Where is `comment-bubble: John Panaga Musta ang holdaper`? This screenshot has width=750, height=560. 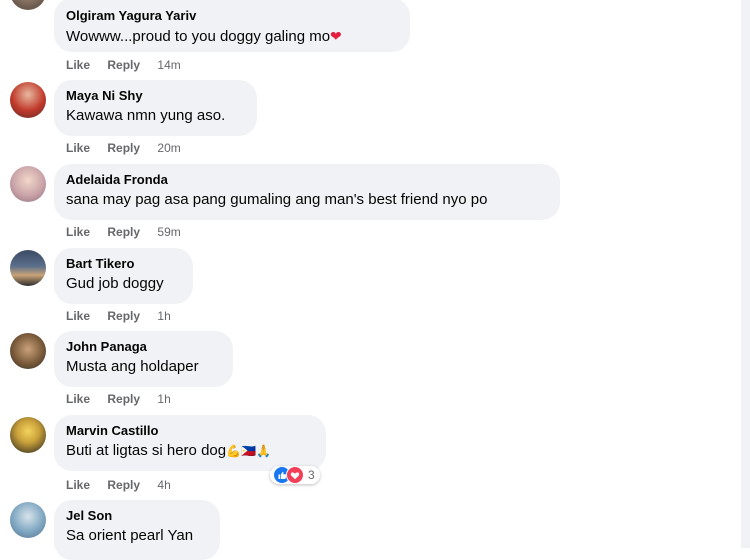 comment-bubble: John Panaga Musta ang holdaper is located at coordinates (143, 359).